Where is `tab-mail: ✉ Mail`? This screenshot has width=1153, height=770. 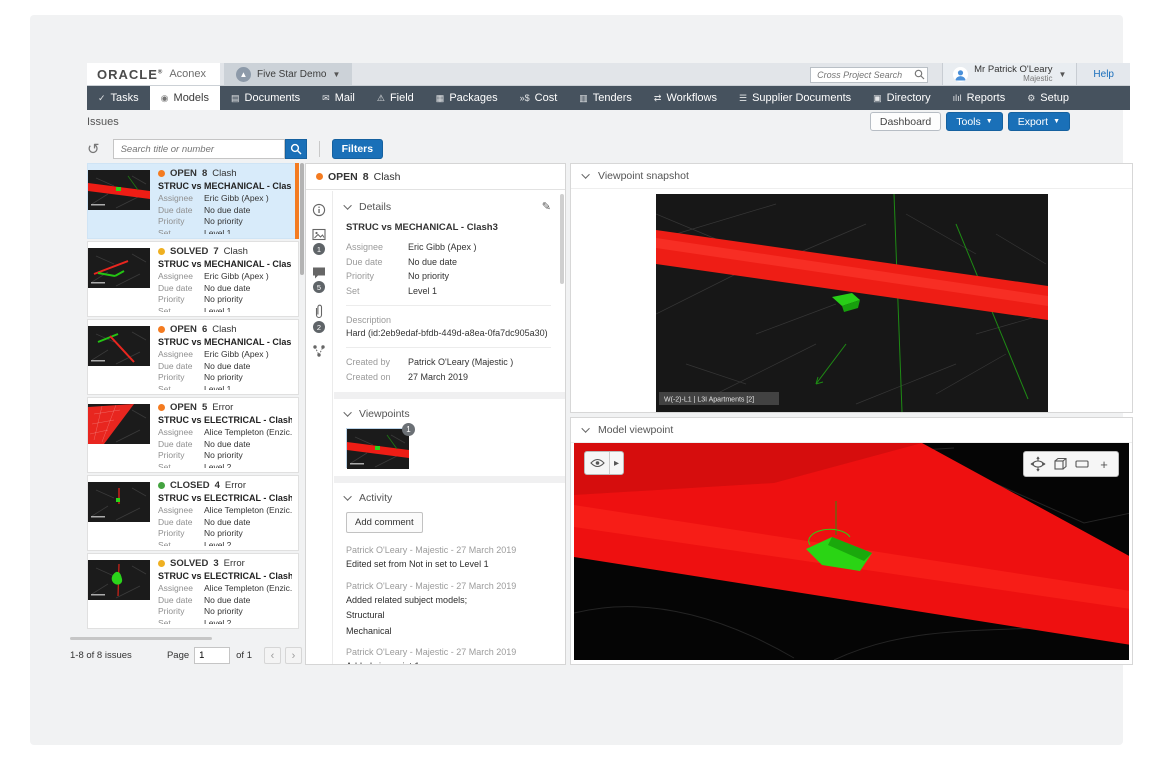 tab-mail: ✉ Mail is located at coordinates (338, 98).